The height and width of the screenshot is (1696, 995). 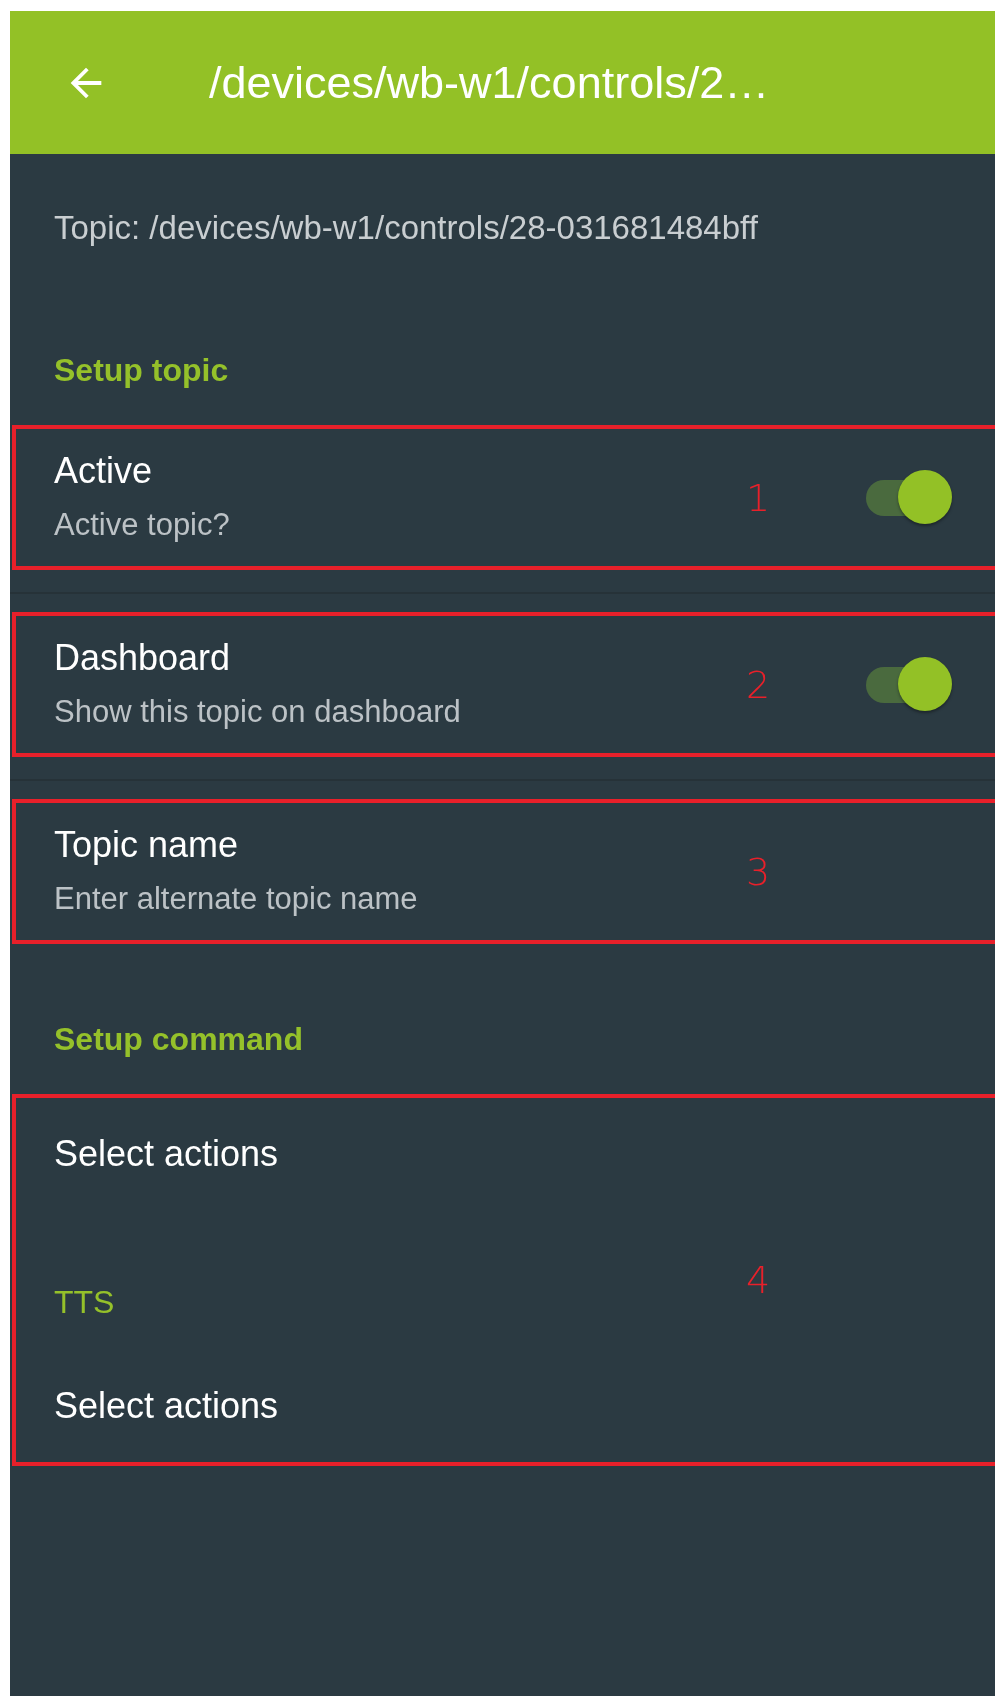 I want to click on category-header: TTS, so click(x=84, y=1302).